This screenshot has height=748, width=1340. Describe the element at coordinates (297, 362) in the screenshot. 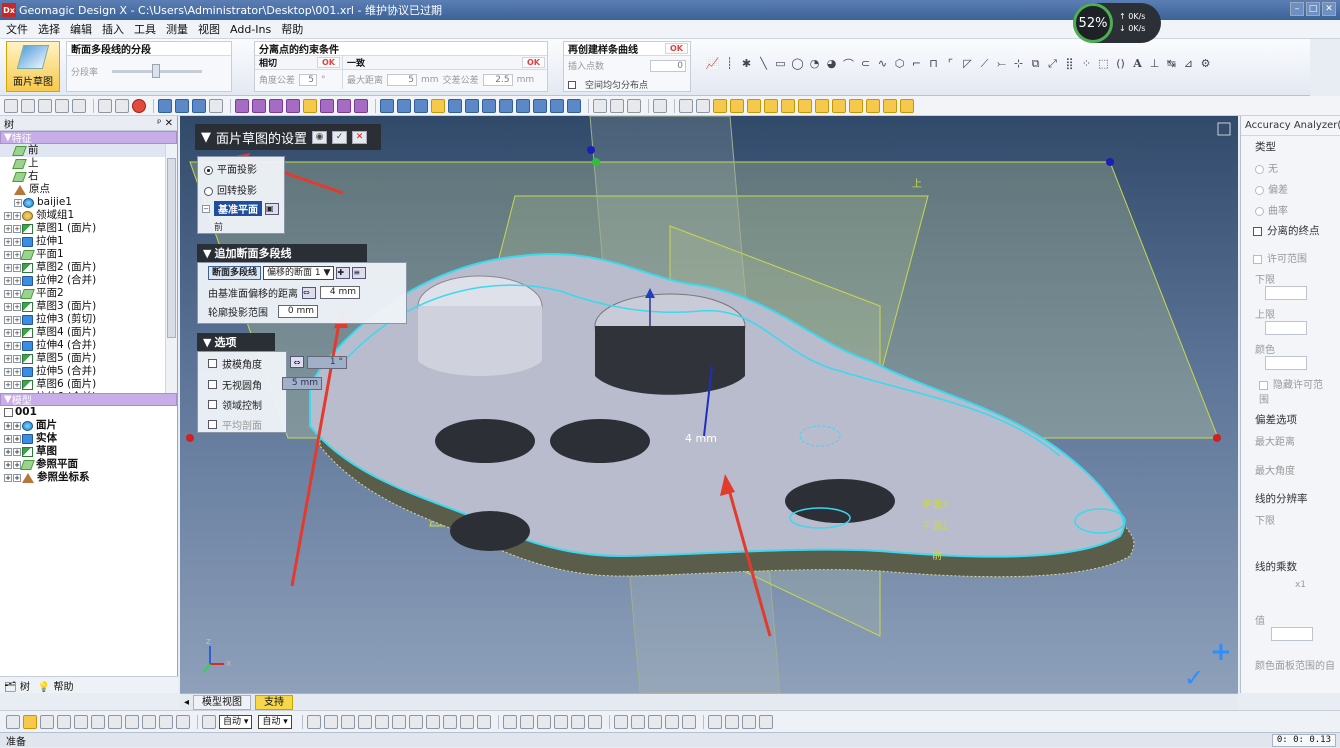

I see `draft-flip-icon: ⇔` at that location.